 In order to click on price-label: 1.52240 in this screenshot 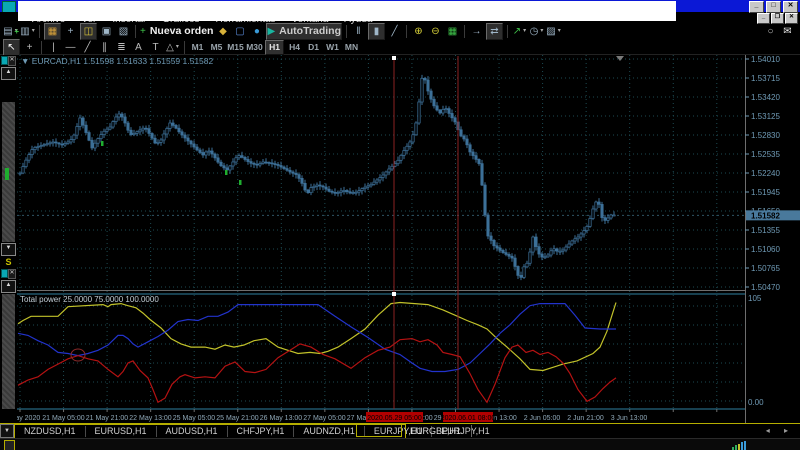, I will do `click(765, 173)`.